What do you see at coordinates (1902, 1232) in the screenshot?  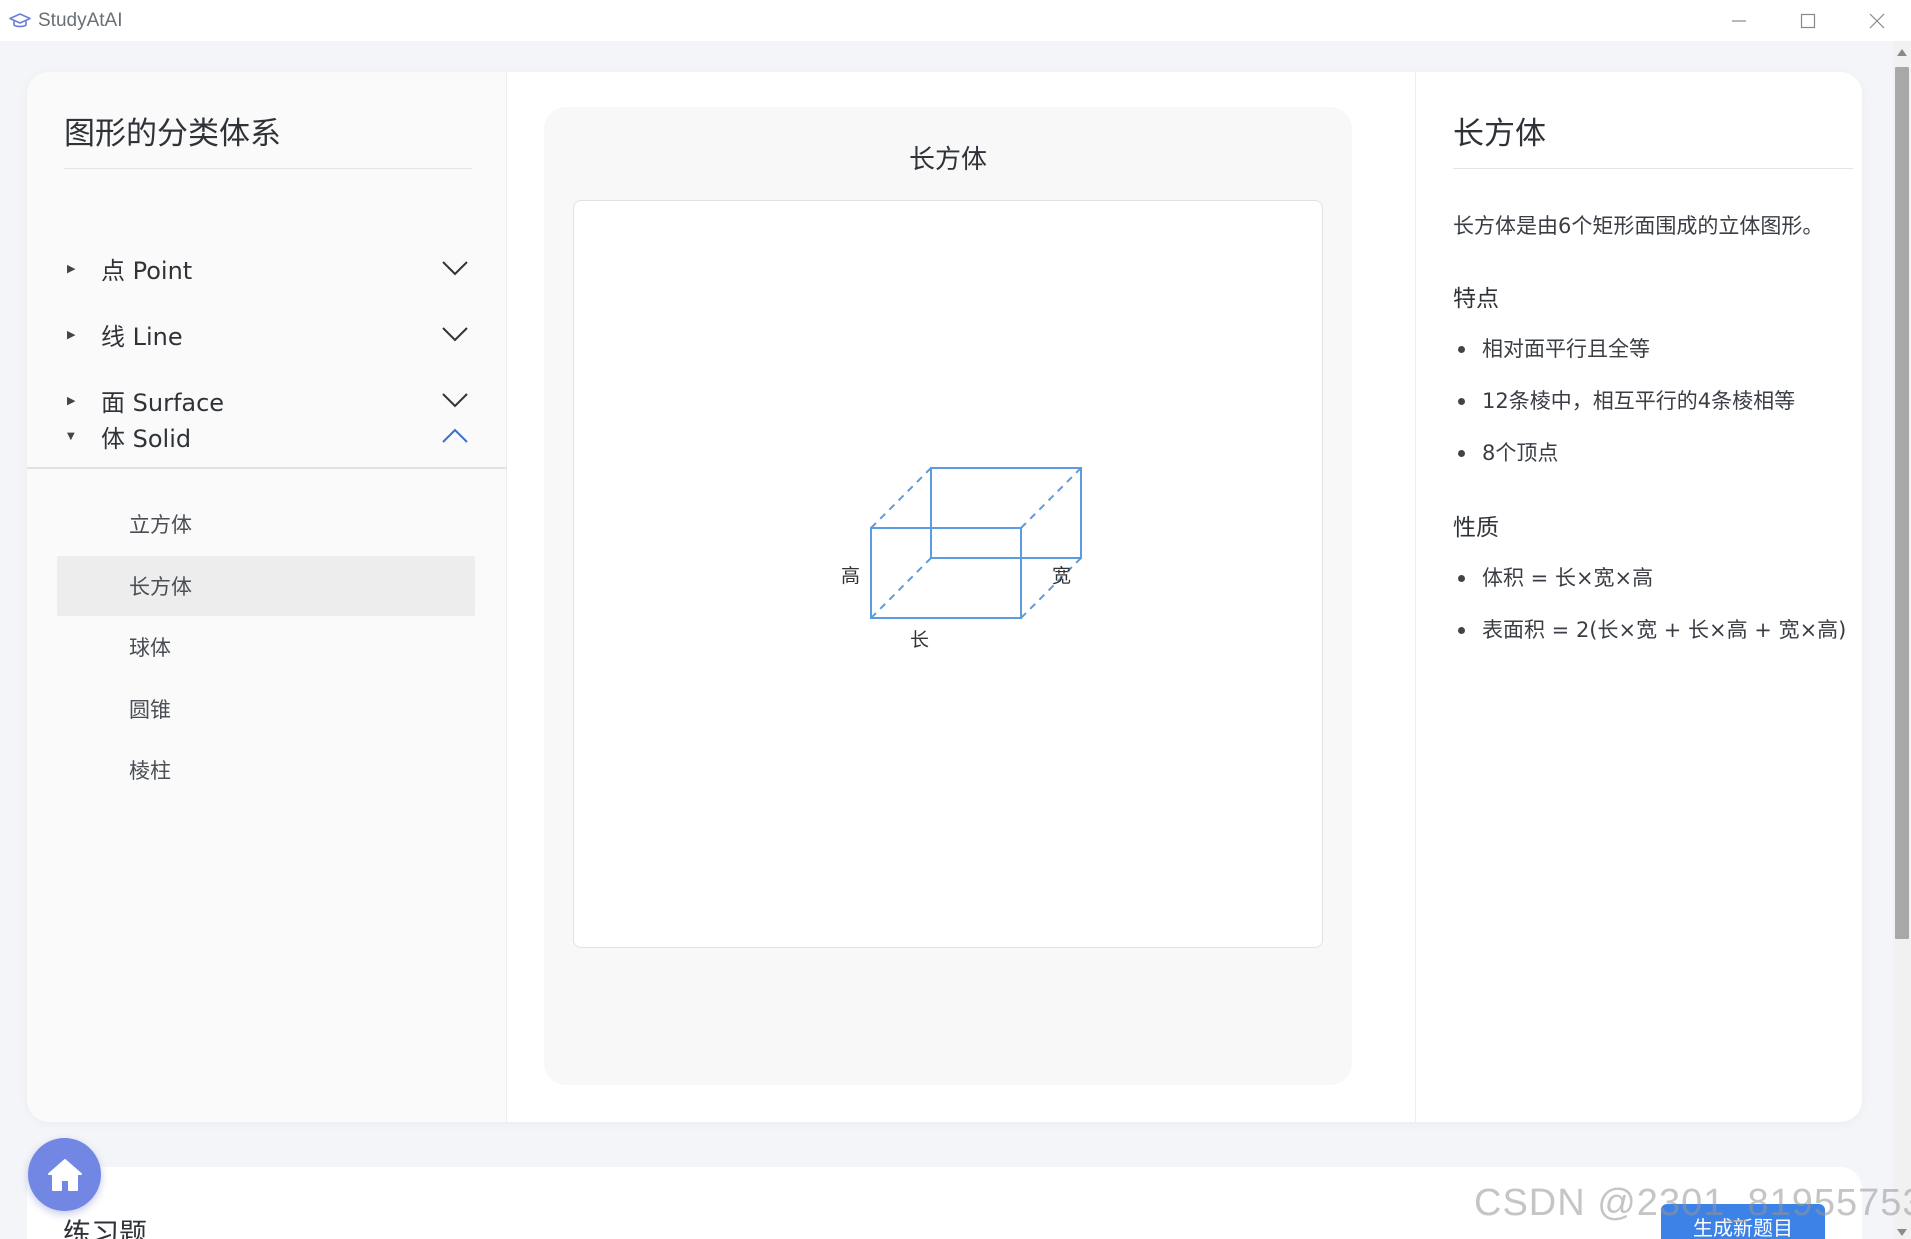 I see `scroll-down-arrow-icon` at bounding box center [1902, 1232].